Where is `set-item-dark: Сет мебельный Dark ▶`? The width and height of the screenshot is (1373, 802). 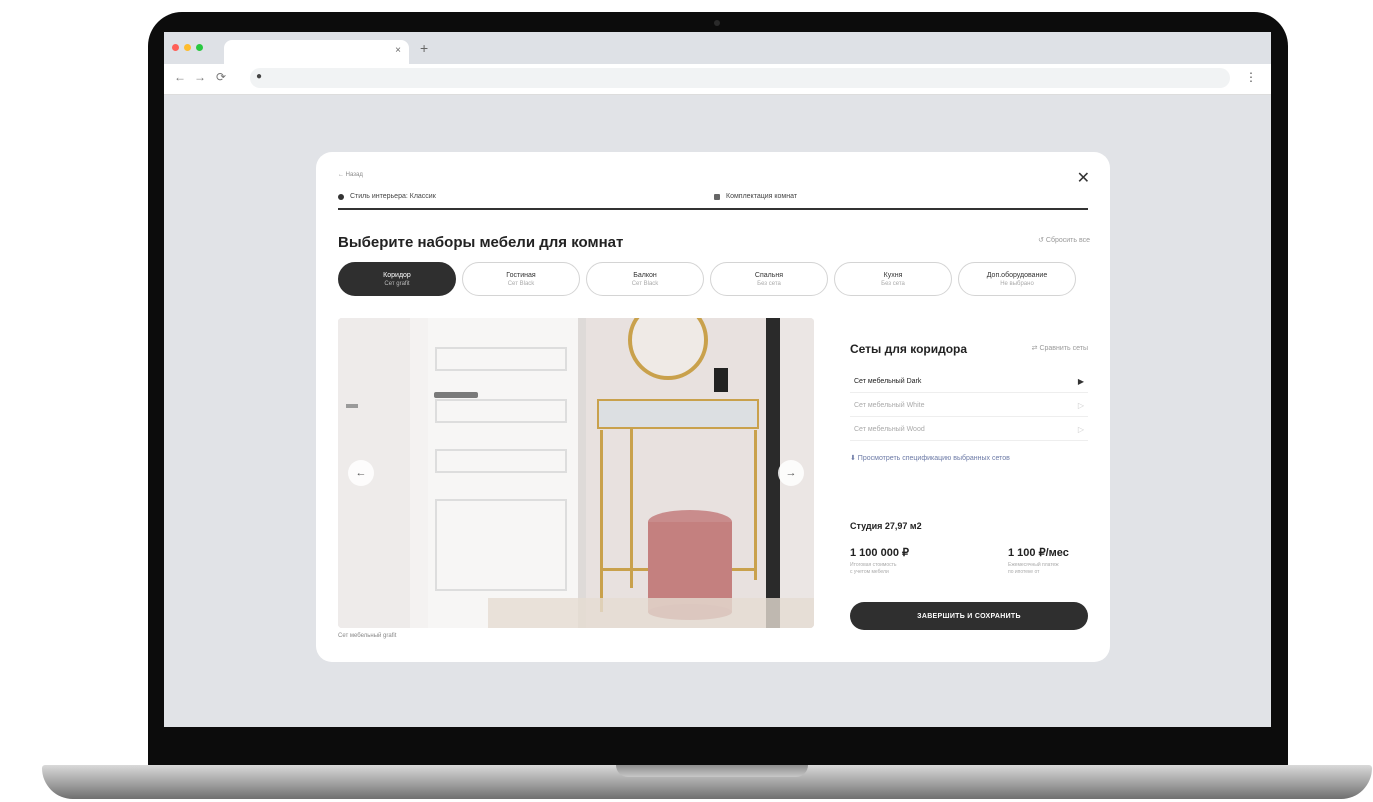
set-item-dark: Сет мебельный Dark ▶ is located at coordinates (969, 381).